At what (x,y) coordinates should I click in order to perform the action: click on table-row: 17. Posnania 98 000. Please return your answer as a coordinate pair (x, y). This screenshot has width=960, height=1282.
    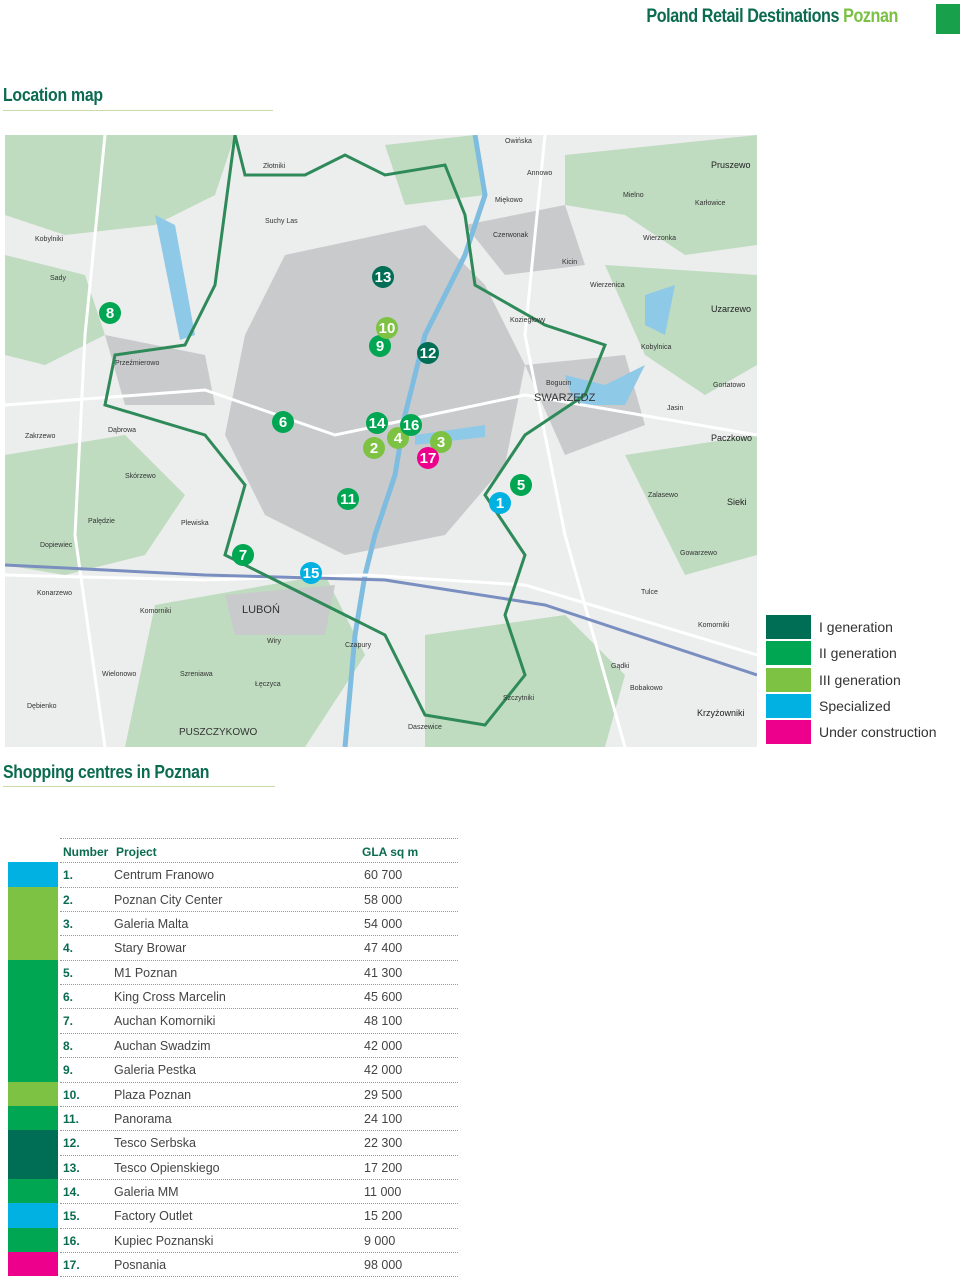
    Looking at the image, I should click on (259, 1264).